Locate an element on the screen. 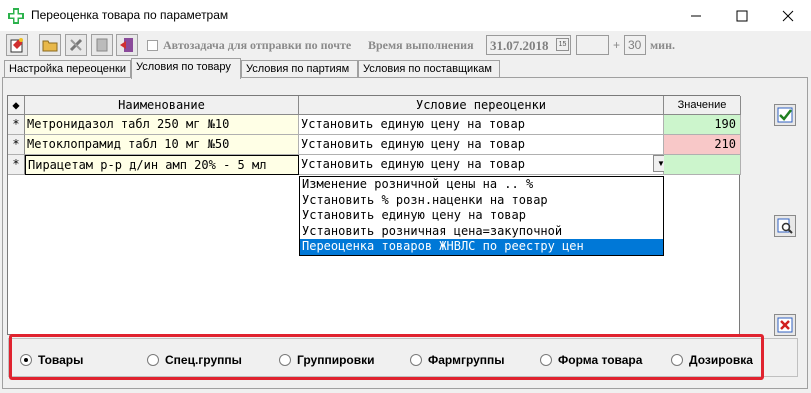 This screenshot has width=811, height=393. row-value is located at coordinates (702, 165).